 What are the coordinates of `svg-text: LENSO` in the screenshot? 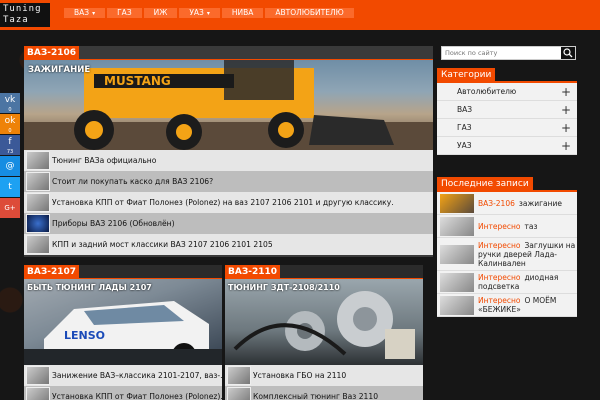 It's located at (84, 335).